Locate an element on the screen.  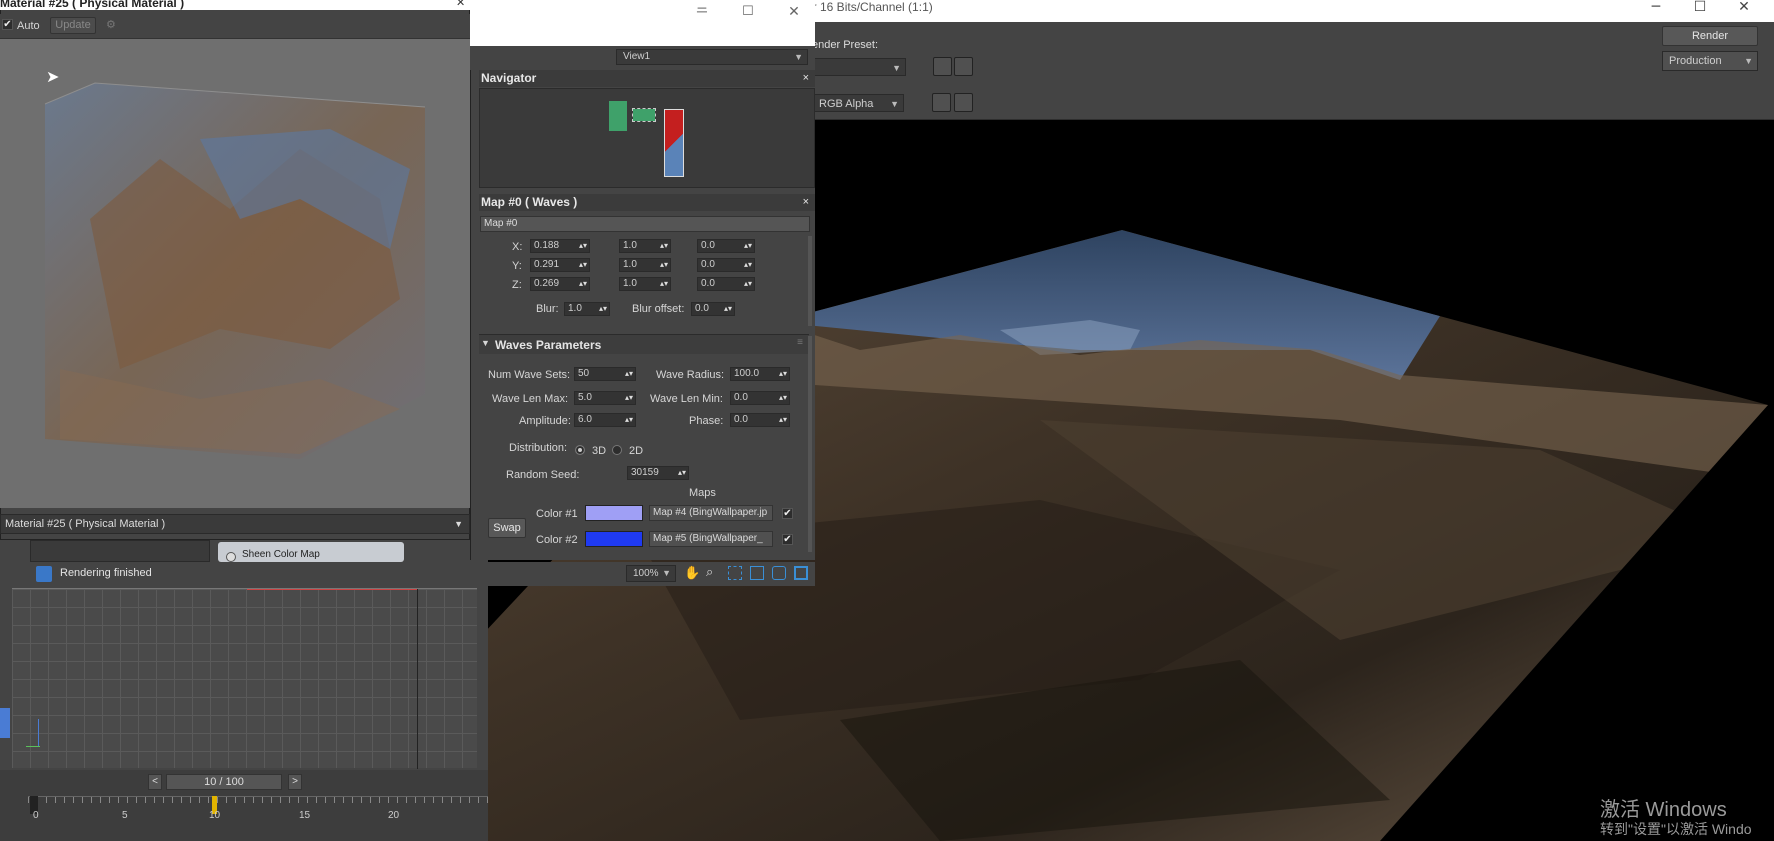
ruler-tick: 15 is located at coordinates (305, 815).